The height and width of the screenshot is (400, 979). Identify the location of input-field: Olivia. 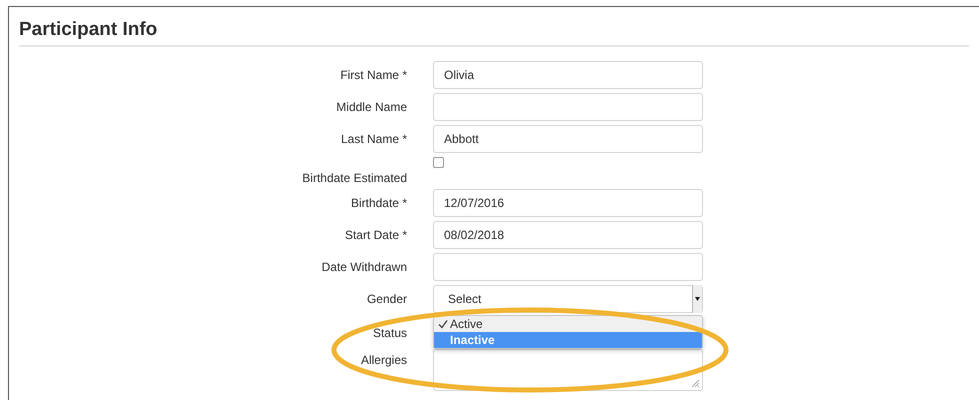
(568, 75).